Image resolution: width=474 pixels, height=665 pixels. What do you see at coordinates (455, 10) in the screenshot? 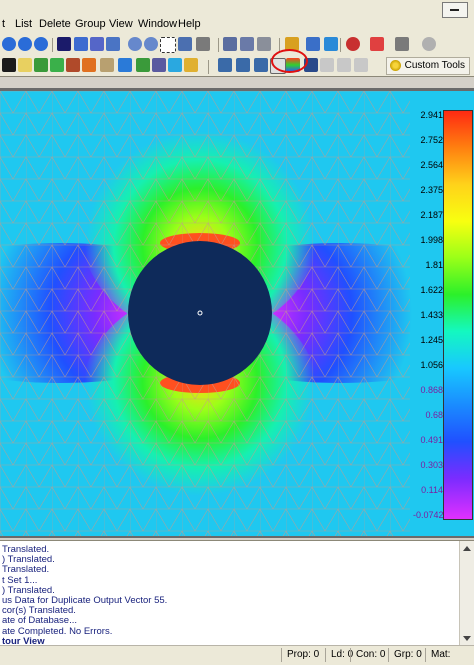
I see `minimize-button` at bounding box center [455, 10].